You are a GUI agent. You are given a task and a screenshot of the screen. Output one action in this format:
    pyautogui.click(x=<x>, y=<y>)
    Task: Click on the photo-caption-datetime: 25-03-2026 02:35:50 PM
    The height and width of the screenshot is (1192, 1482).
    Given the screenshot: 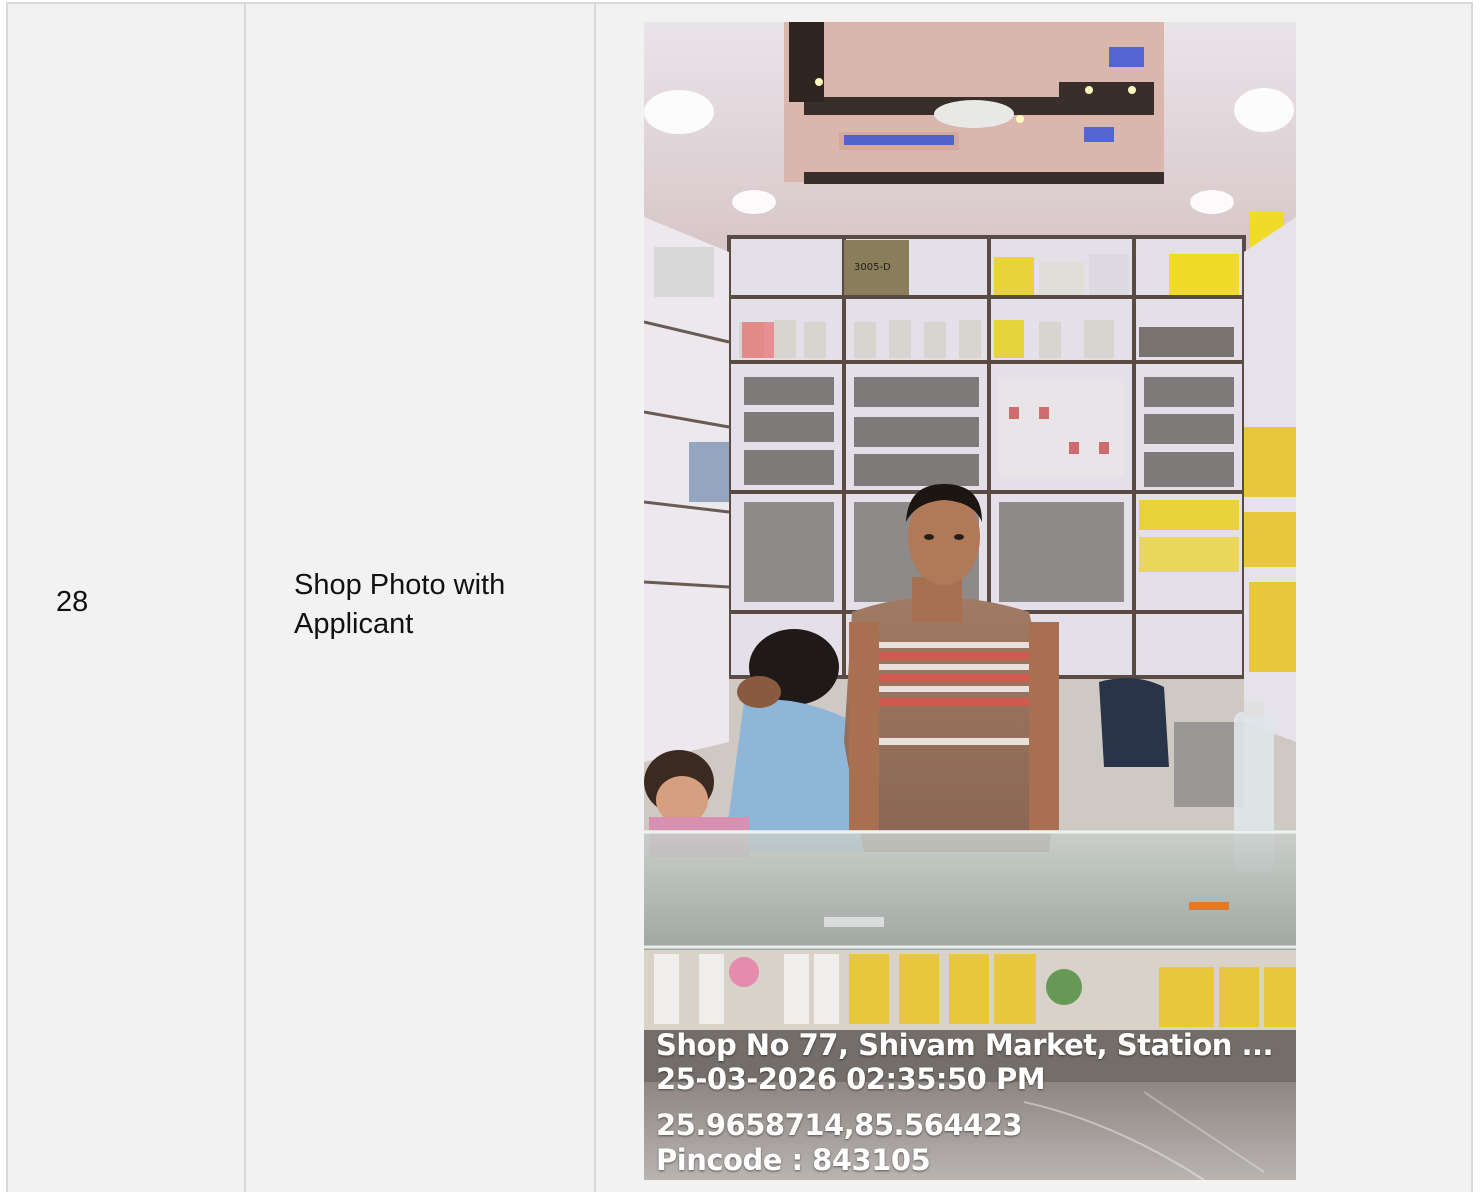 What is the action you would take?
    pyautogui.click(x=851, y=1079)
    